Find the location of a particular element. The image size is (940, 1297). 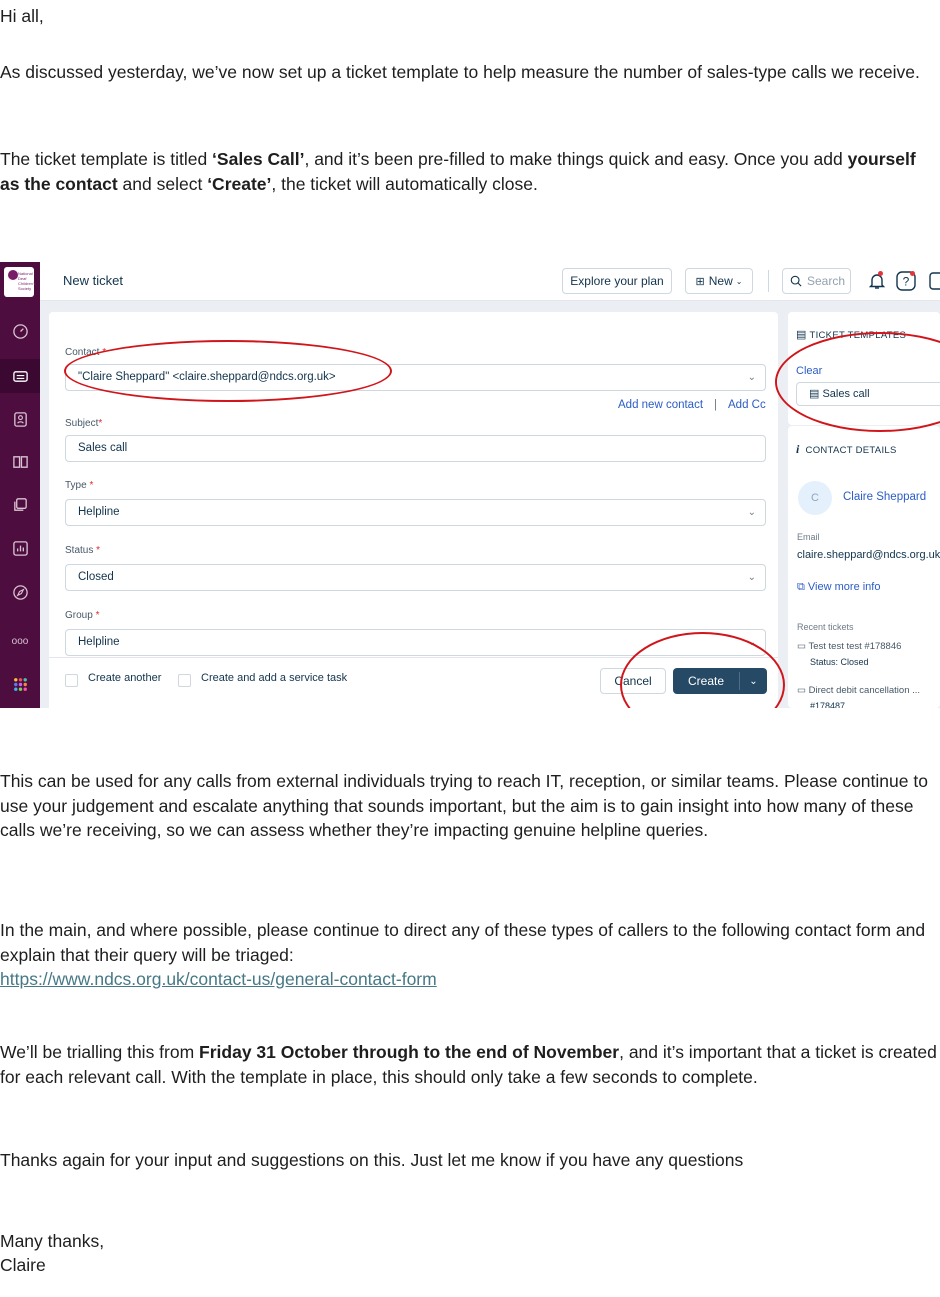

help-icon: ? is located at coordinates (906, 281).